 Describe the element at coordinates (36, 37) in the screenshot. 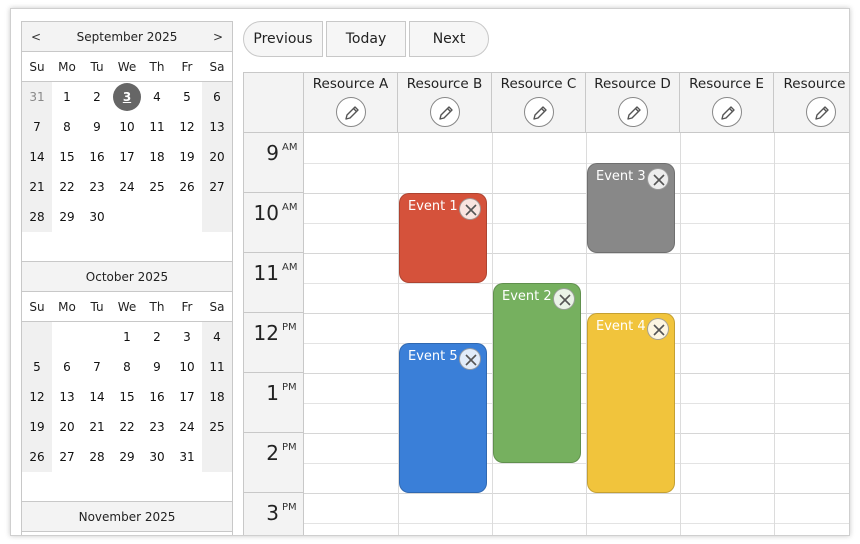

I see `prev-month-button: <` at that location.